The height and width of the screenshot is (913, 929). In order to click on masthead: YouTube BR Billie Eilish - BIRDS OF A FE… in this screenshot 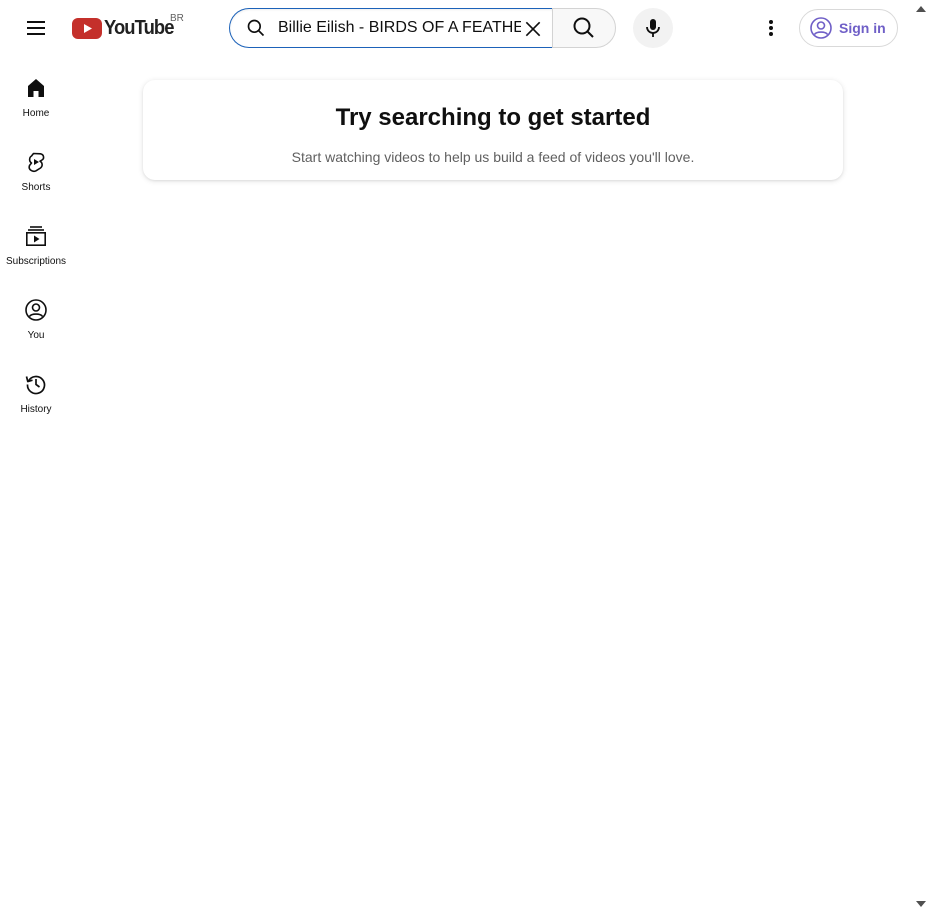, I will do `click(464, 28)`.